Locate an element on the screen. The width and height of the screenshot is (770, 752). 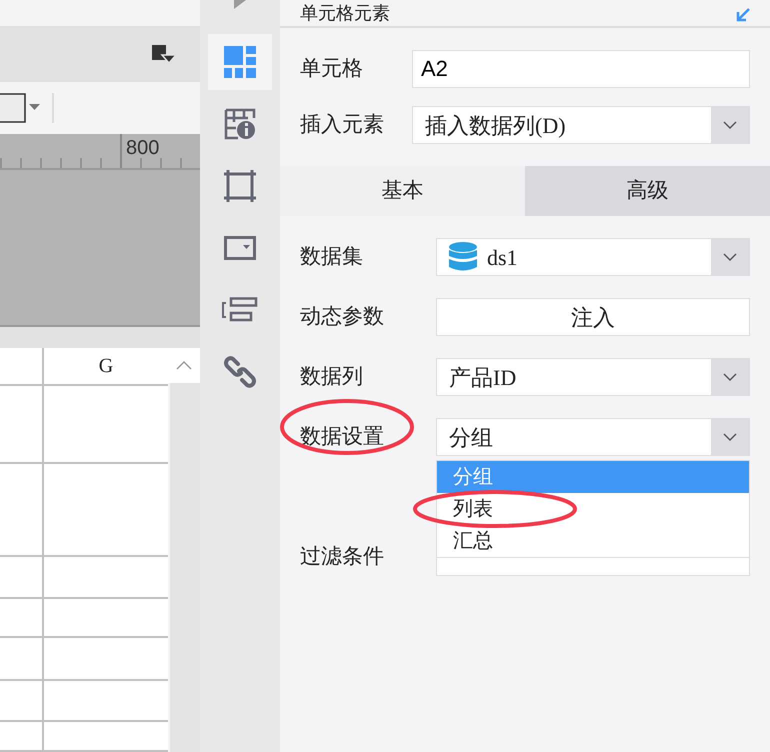
field-label: 插入元素 is located at coordinates (342, 125).